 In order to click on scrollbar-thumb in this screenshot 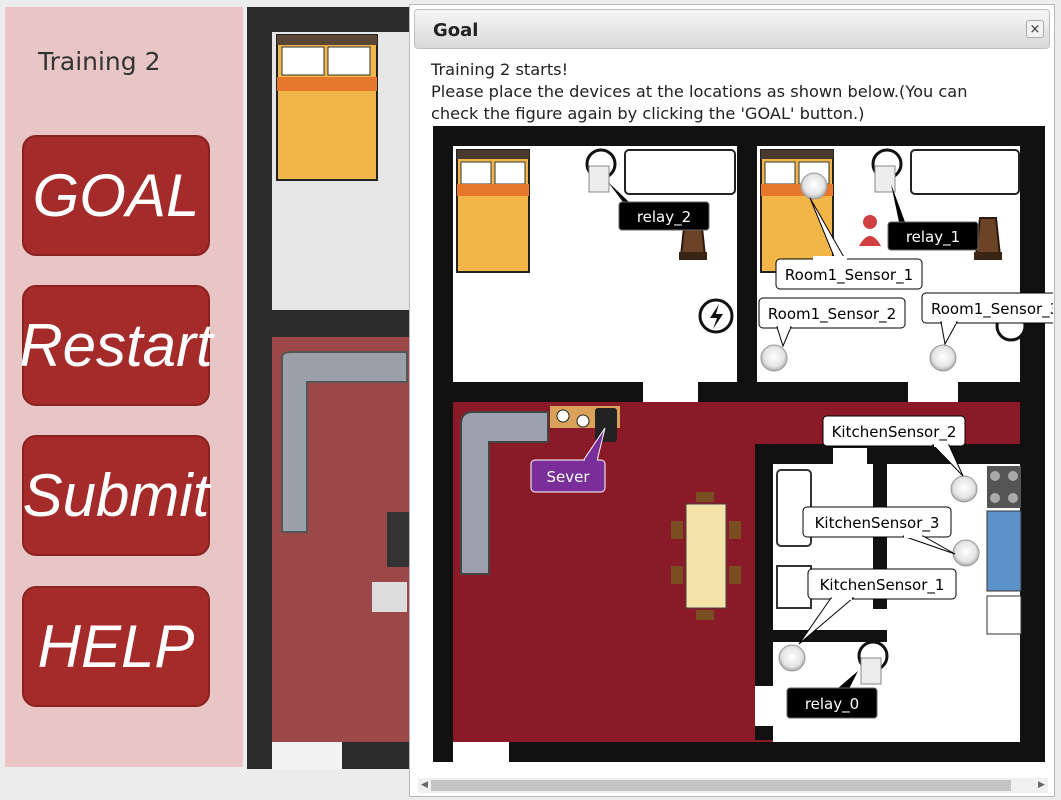, I will do `click(721, 785)`.